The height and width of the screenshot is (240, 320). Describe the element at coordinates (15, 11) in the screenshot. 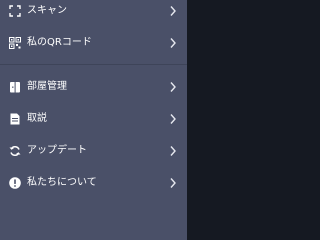

I see `scan-icon` at that location.